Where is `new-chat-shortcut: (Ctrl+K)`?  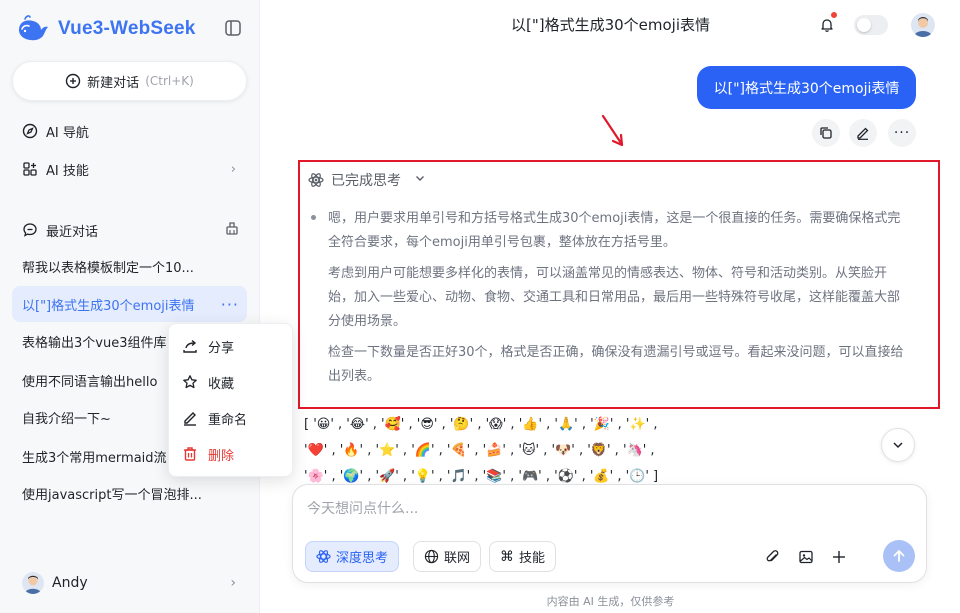 new-chat-shortcut: (Ctrl+K) is located at coordinates (169, 81).